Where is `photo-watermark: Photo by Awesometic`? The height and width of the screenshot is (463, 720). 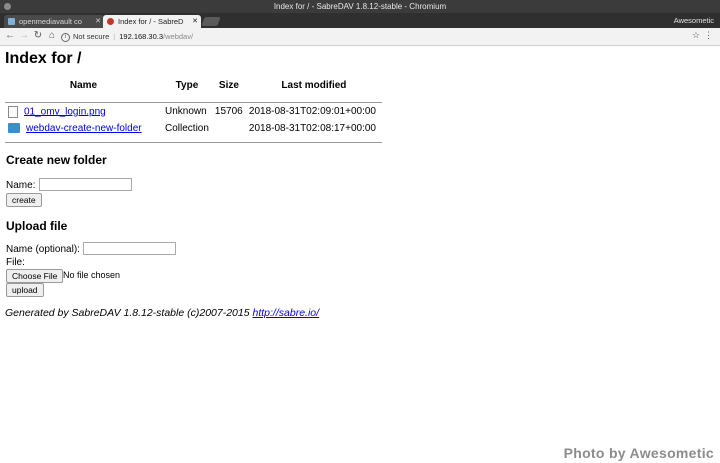 photo-watermark: Photo by Awesometic is located at coordinates (638, 453).